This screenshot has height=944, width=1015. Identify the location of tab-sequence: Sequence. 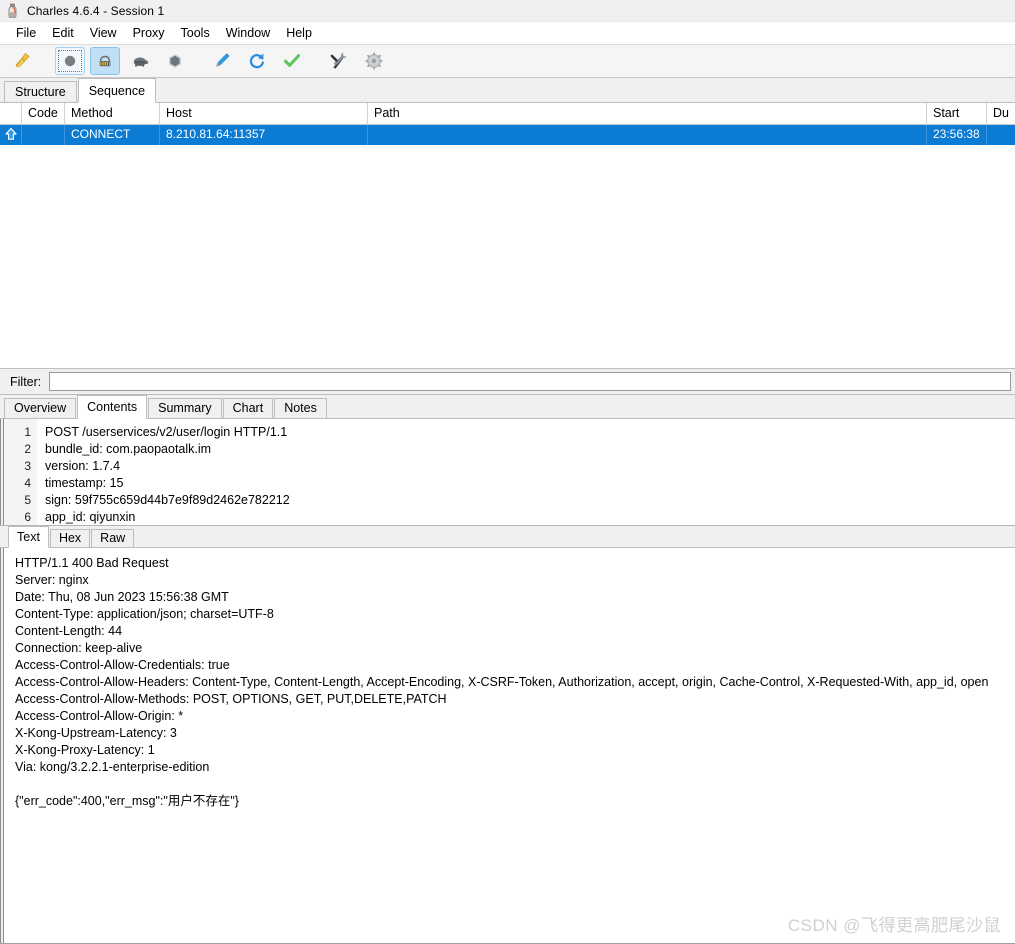
(117, 90).